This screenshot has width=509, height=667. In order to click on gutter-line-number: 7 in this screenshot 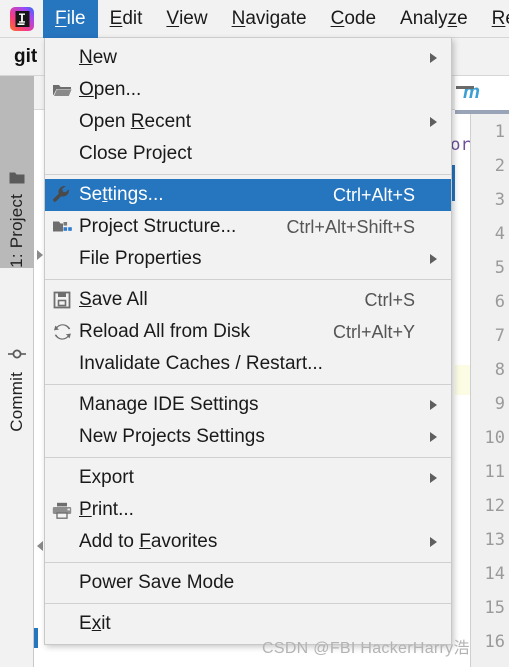, I will do `click(499, 336)`.